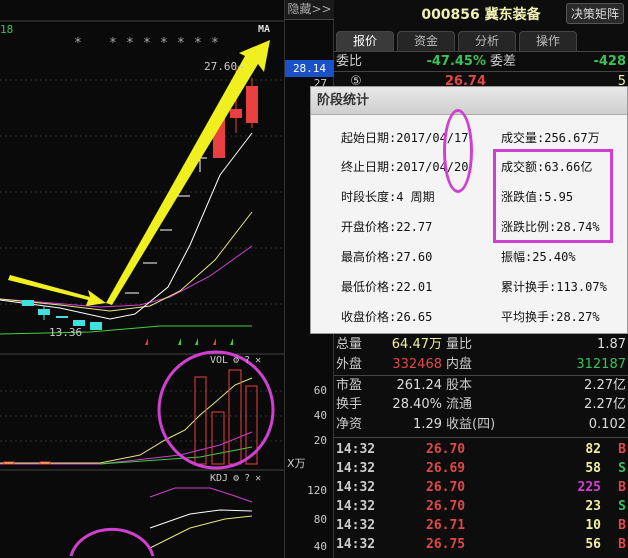 This screenshot has height=558, width=628. What do you see at coordinates (349, 364) in the screenshot?
I see `label: 外盘` at bounding box center [349, 364].